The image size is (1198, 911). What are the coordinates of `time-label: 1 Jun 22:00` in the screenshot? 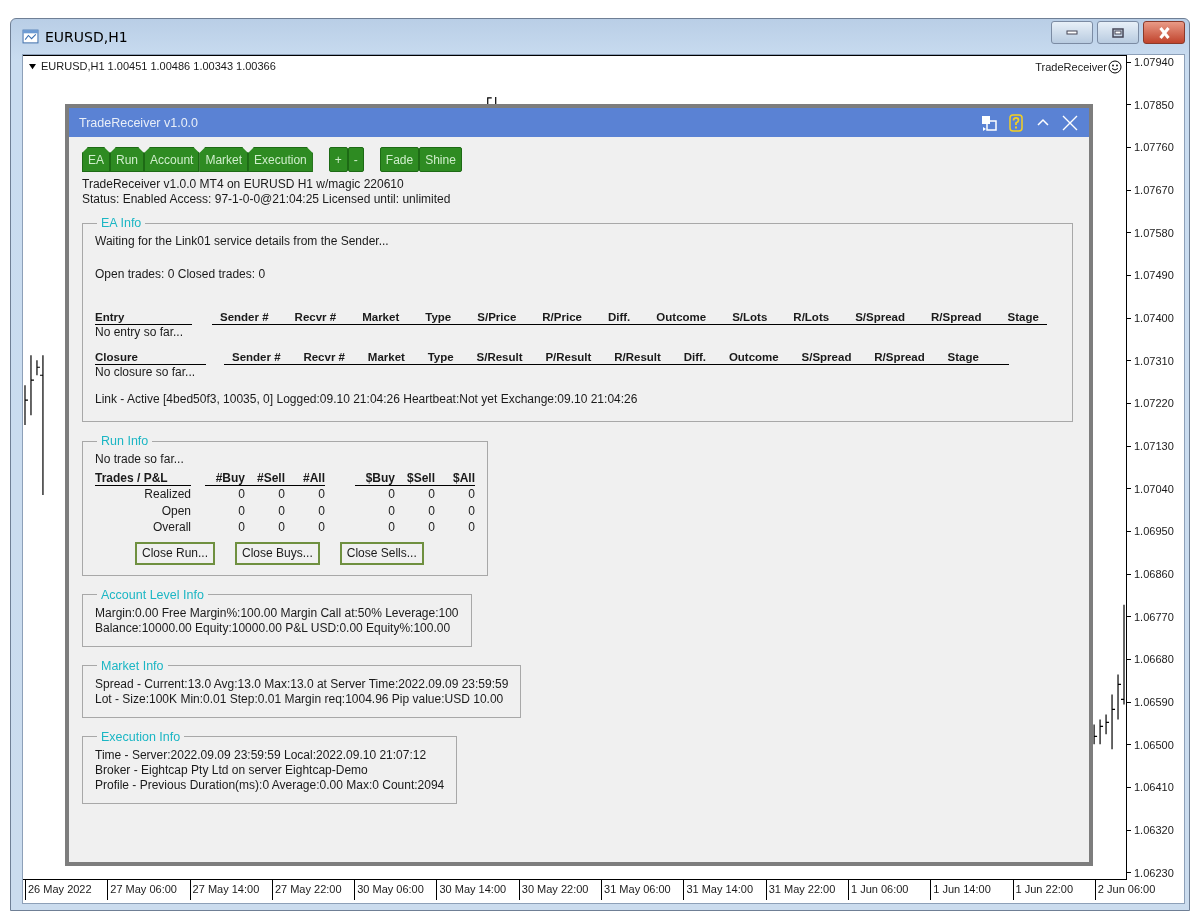 It's located at (1044, 889).